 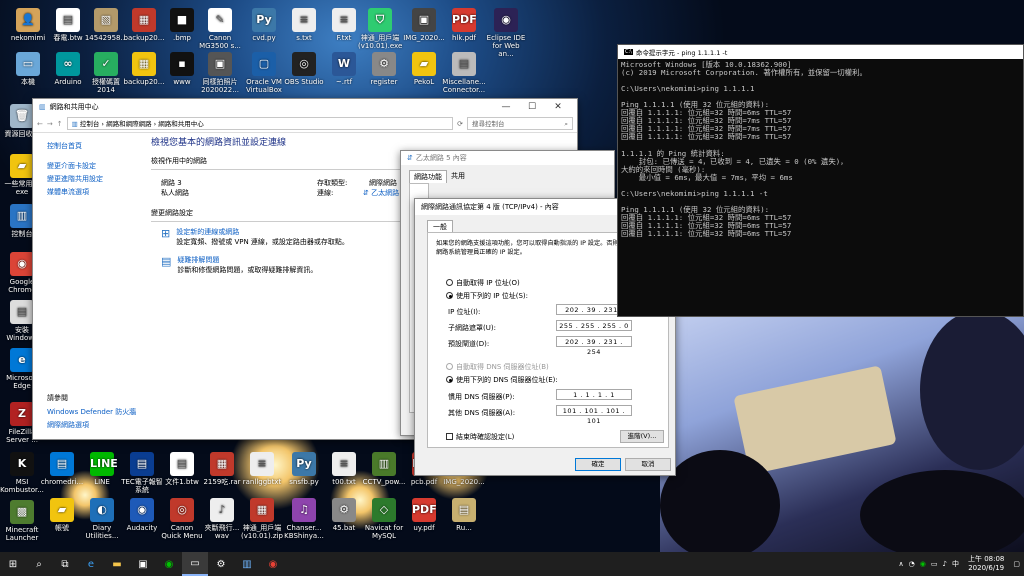 What do you see at coordinates (923, 564) in the screenshot?
I see `tray-line-icon: ◉` at bounding box center [923, 564].